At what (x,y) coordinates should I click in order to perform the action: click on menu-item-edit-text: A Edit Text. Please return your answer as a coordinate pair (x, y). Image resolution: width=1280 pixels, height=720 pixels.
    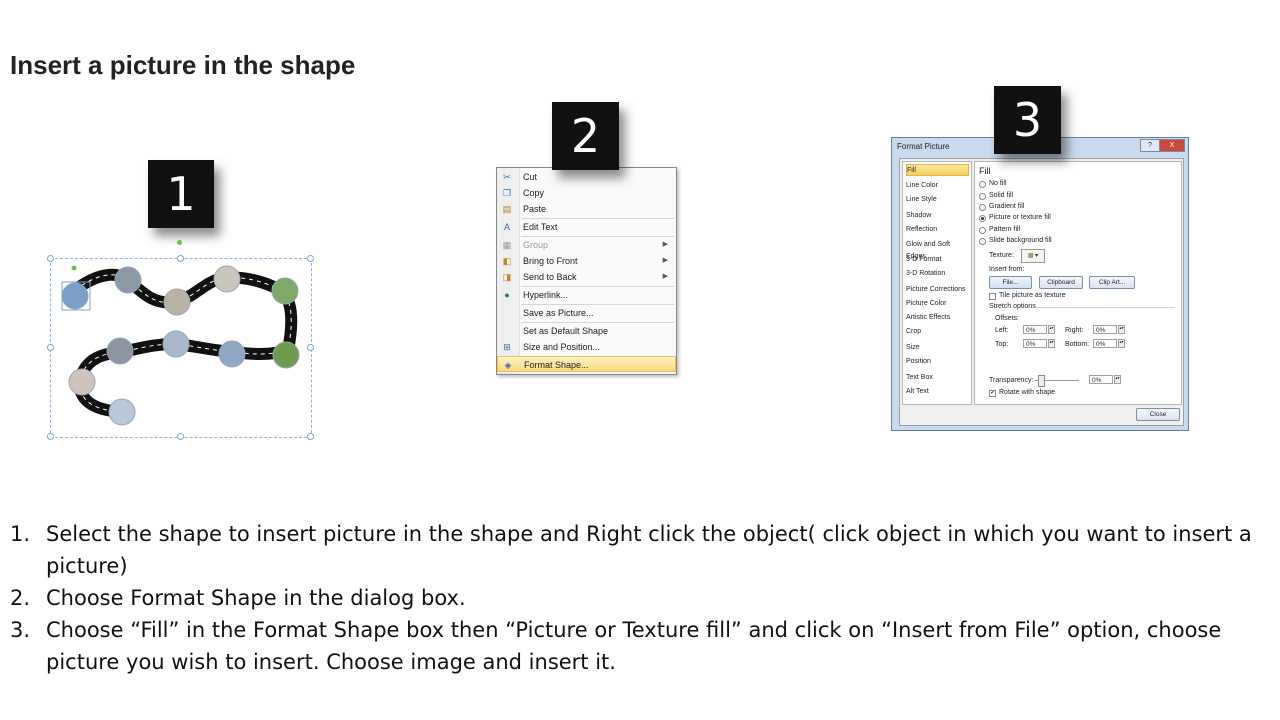
    Looking at the image, I should click on (586, 227).